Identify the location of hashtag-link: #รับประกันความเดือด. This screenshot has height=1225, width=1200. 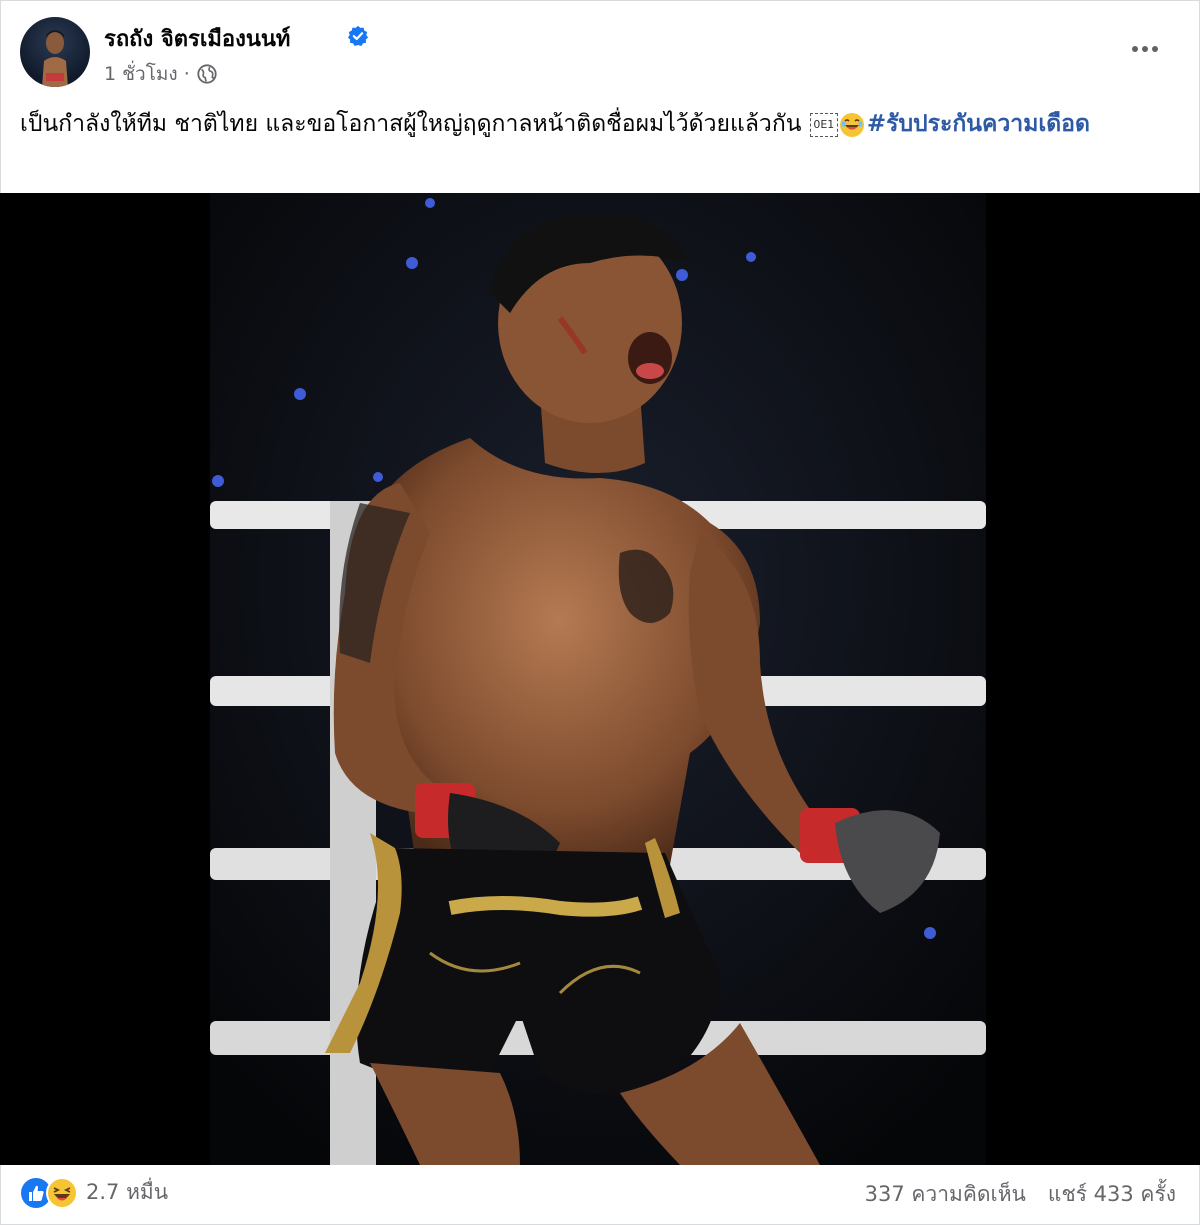
(978, 124).